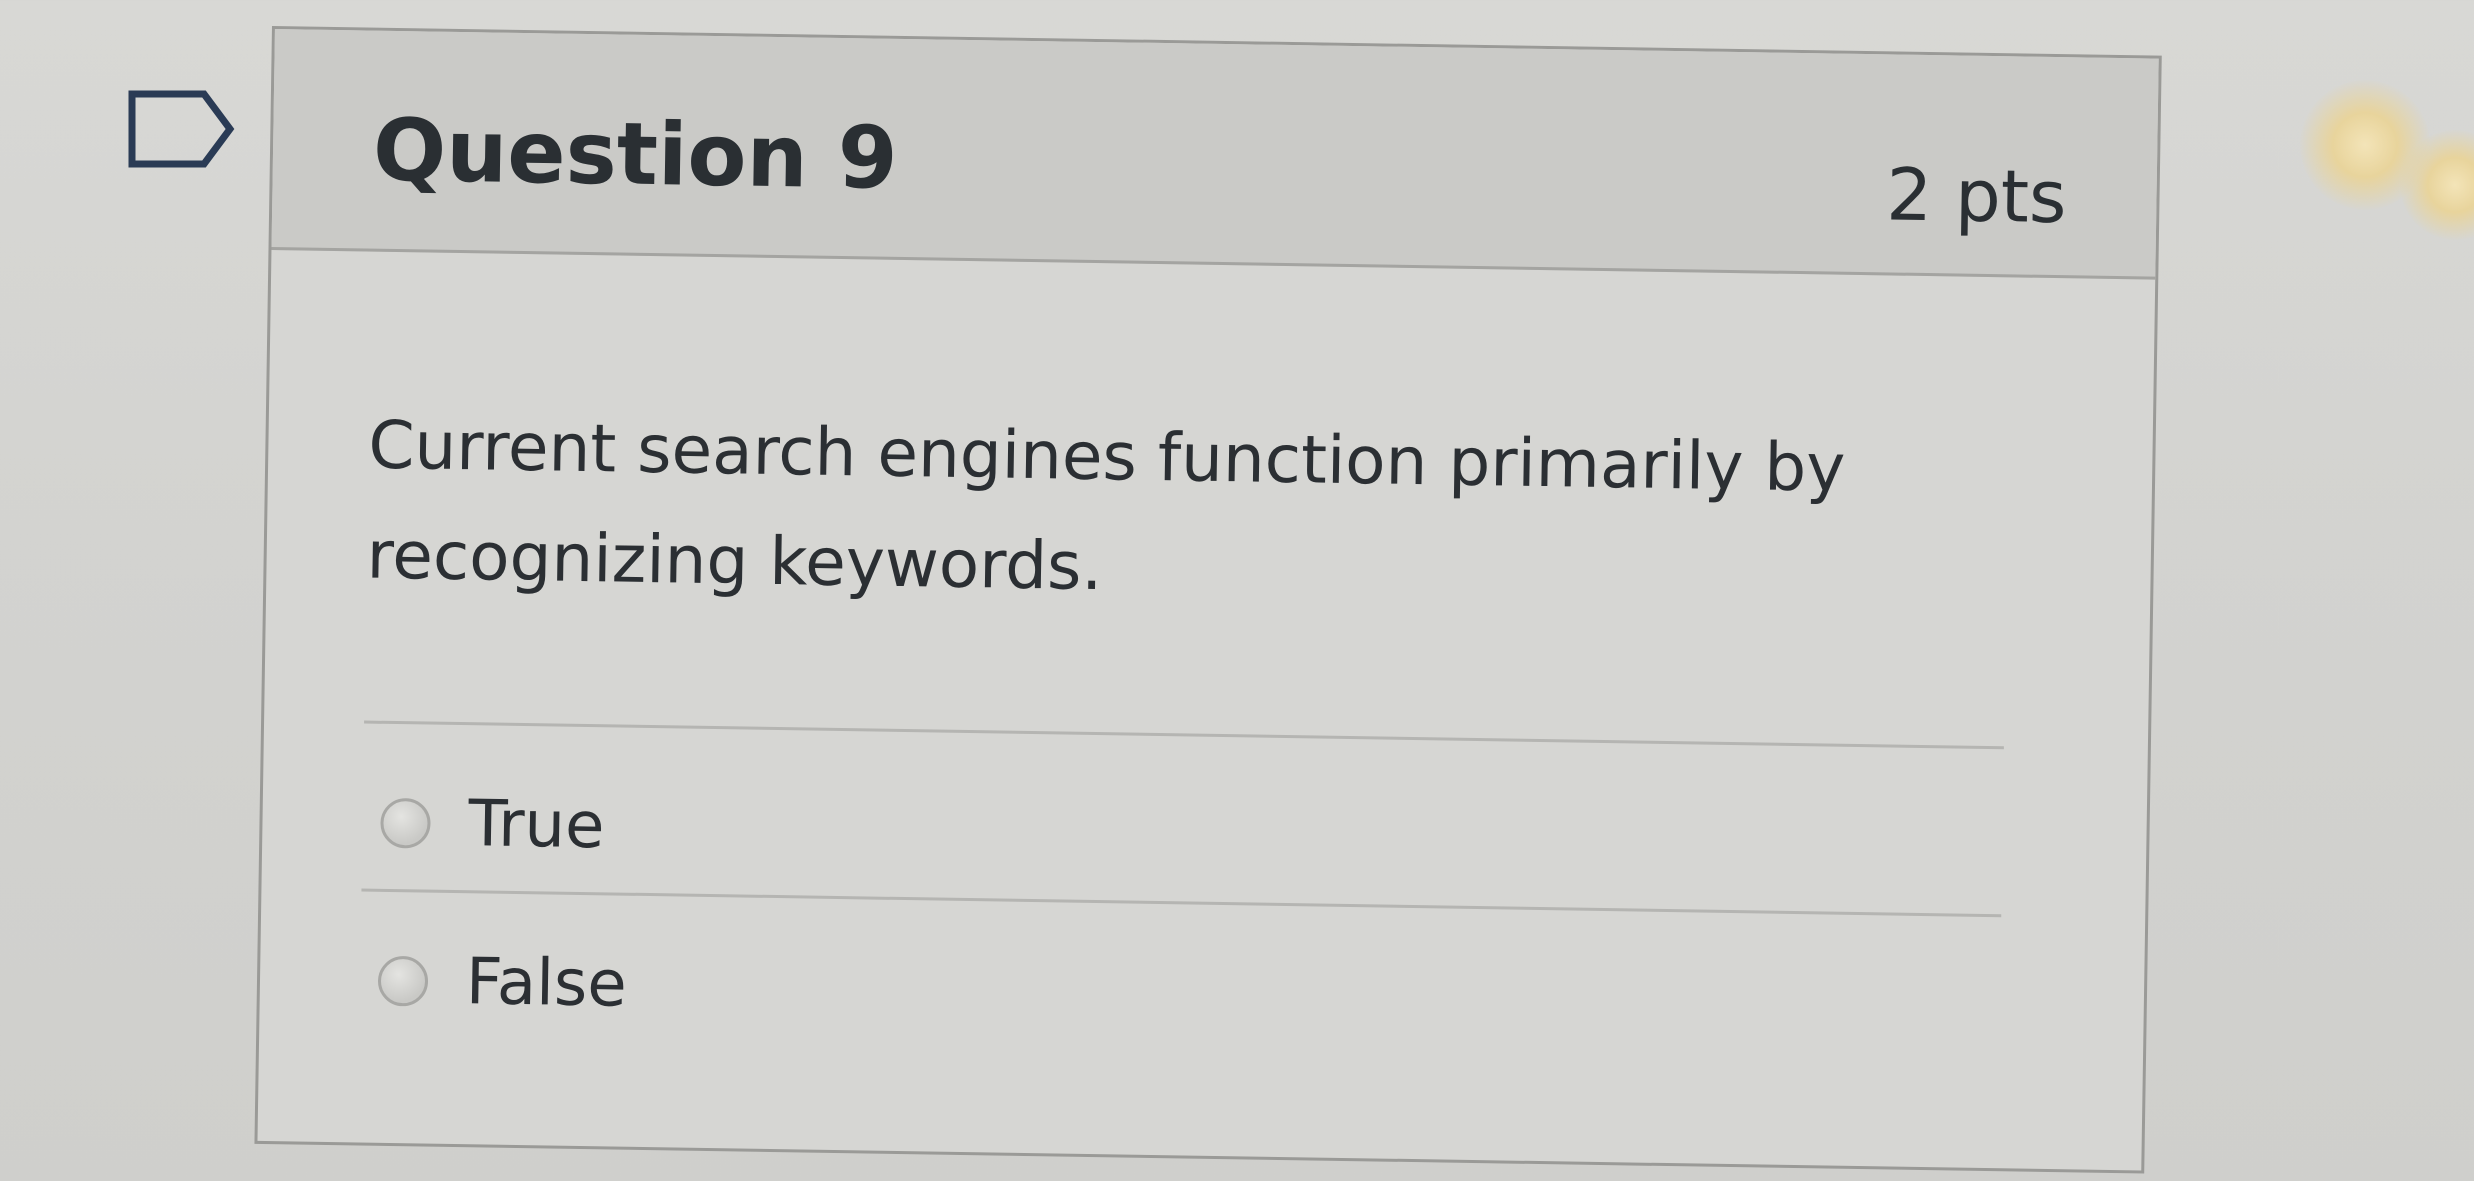 This screenshot has height=1181, width=2474. I want to click on flag-question-icon, so click(181, 129).